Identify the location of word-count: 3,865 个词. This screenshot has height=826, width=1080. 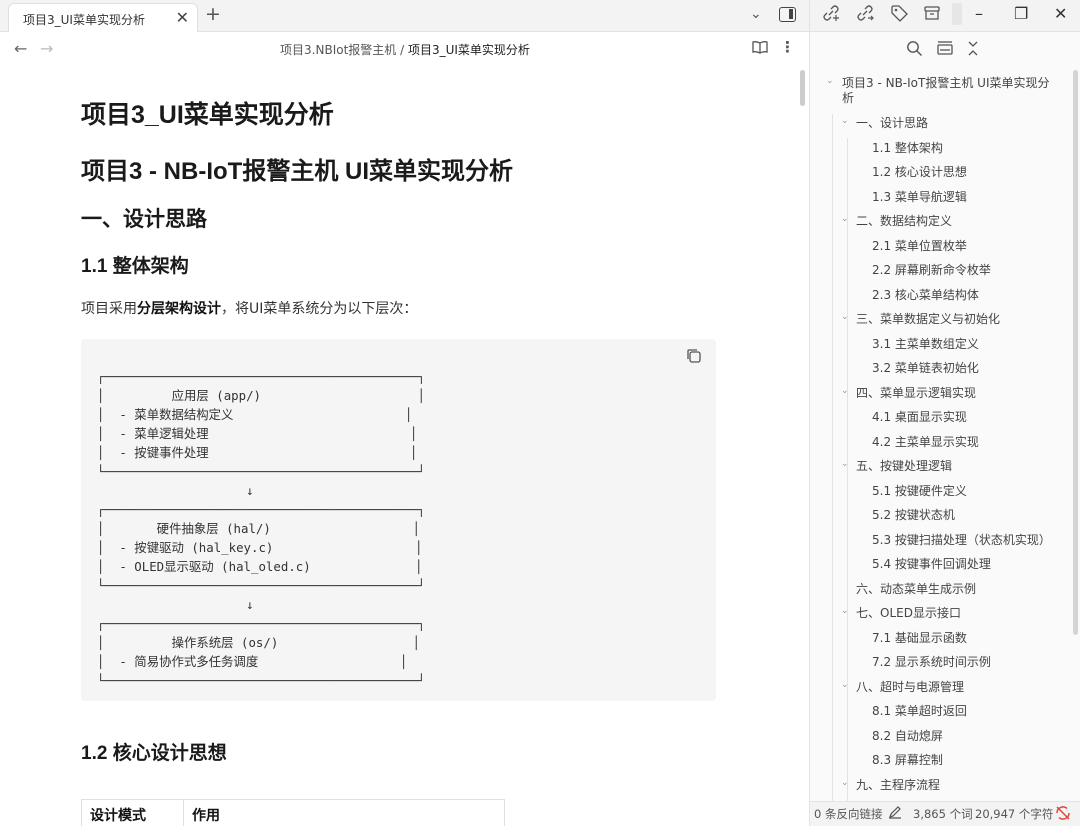
(943, 814).